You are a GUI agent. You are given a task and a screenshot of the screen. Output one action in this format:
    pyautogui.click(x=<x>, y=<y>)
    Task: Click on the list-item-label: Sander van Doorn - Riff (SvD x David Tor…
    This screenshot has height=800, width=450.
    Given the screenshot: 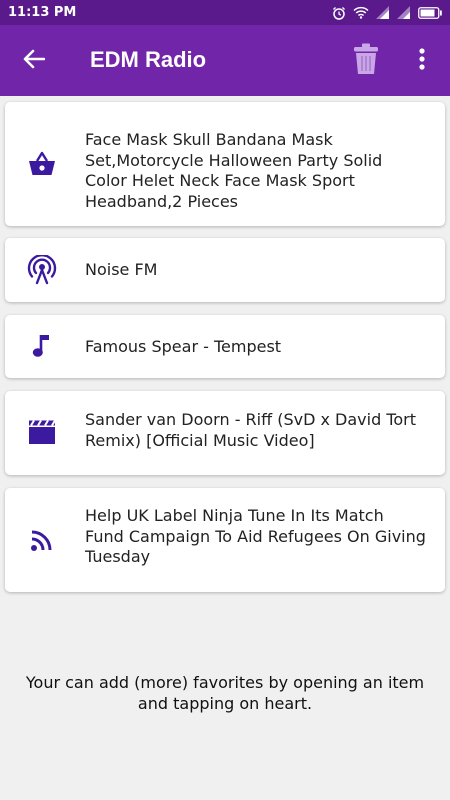 What is the action you would take?
    pyautogui.click(x=251, y=430)
    